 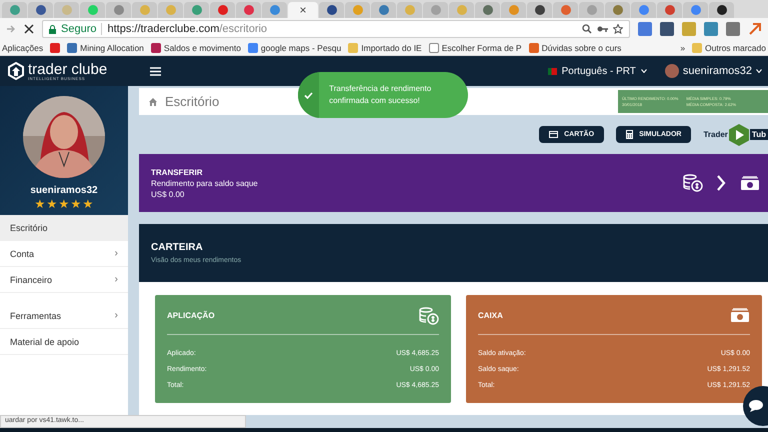 What do you see at coordinates (23, 47) in the screenshot?
I see `bookmark: Aplicações` at bounding box center [23, 47].